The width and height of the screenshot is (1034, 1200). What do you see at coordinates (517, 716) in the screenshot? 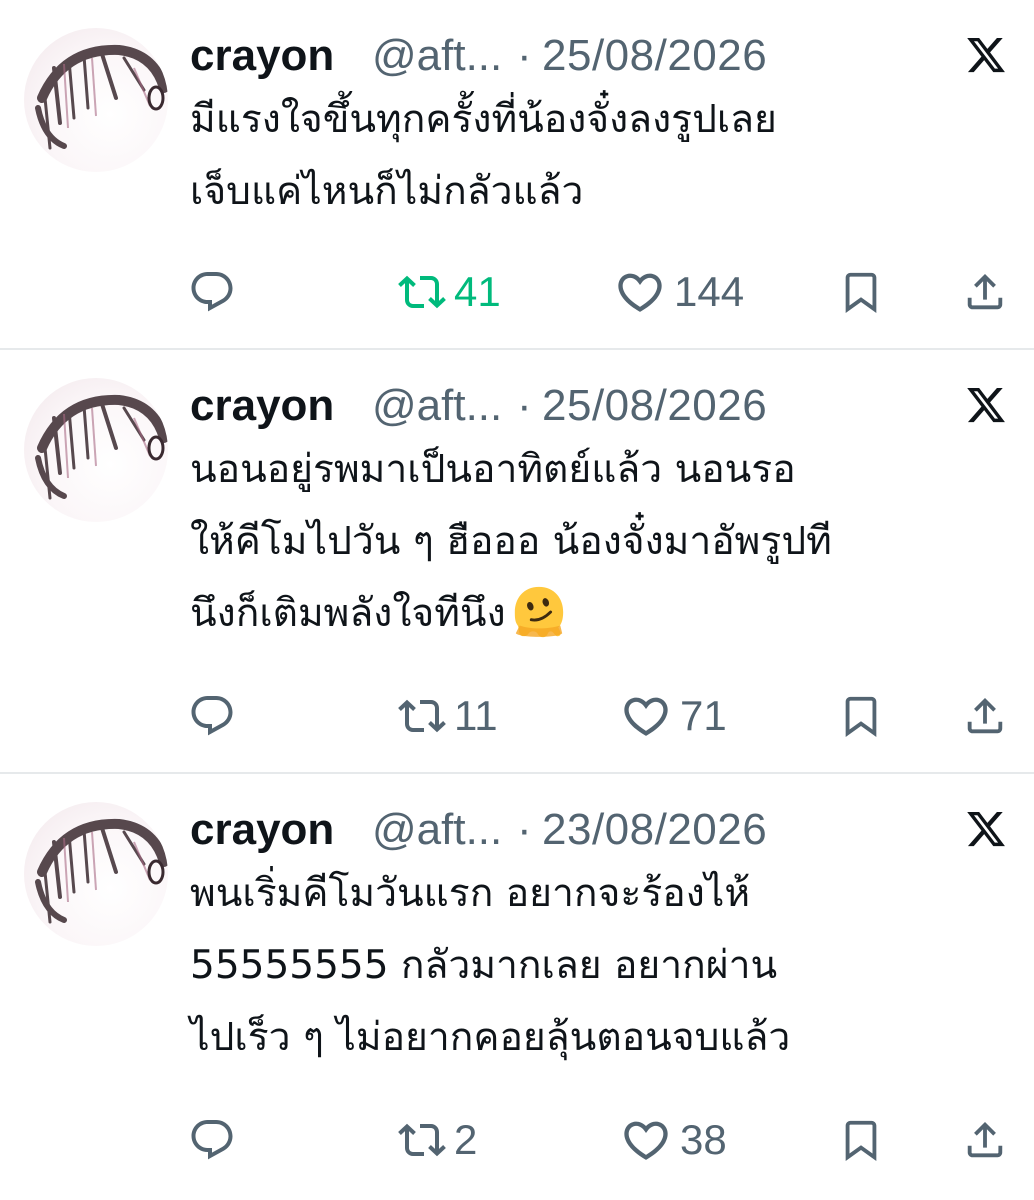
I see `tweet-actions: 11 71` at bounding box center [517, 716].